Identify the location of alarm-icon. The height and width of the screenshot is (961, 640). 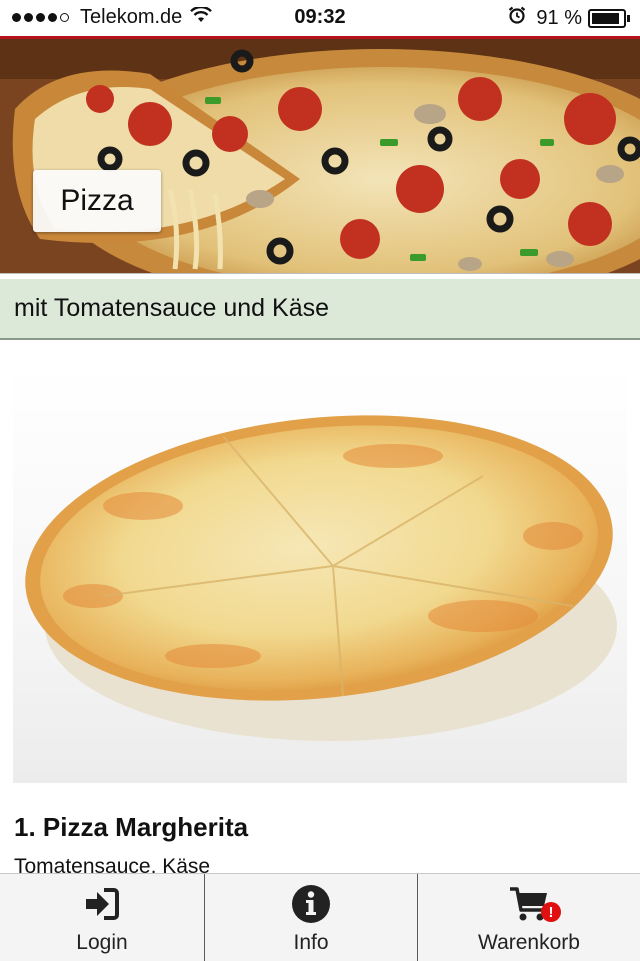
(517, 18).